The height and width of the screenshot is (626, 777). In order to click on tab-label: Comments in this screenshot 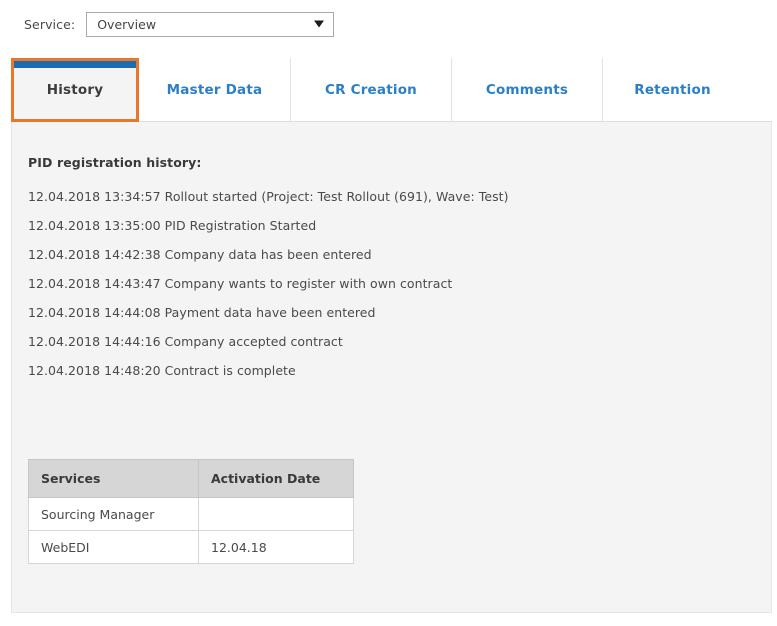, I will do `click(527, 90)`.